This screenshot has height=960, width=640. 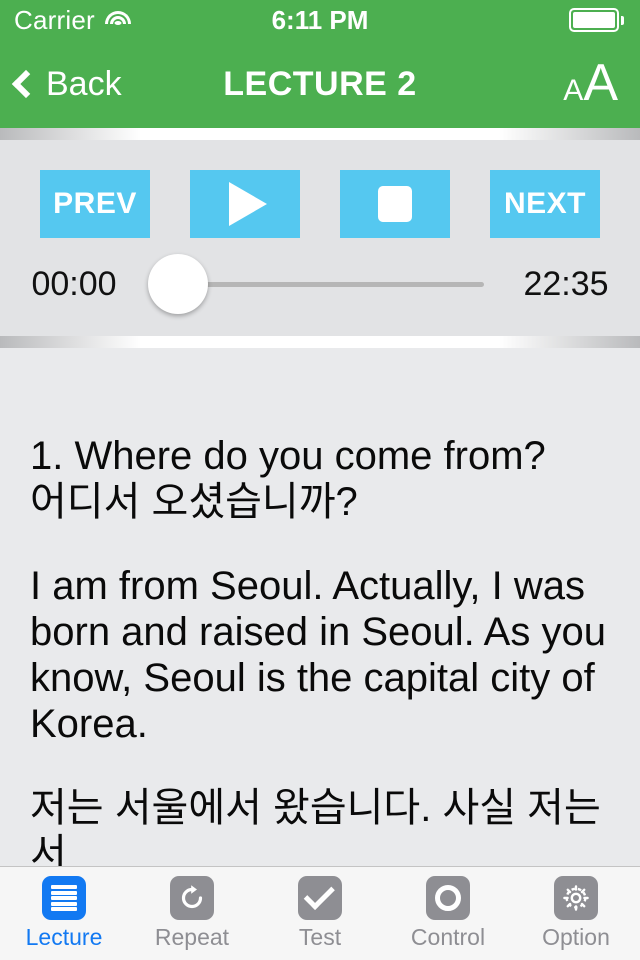 I want to click on gear-icon, so click(x=576, y=898).